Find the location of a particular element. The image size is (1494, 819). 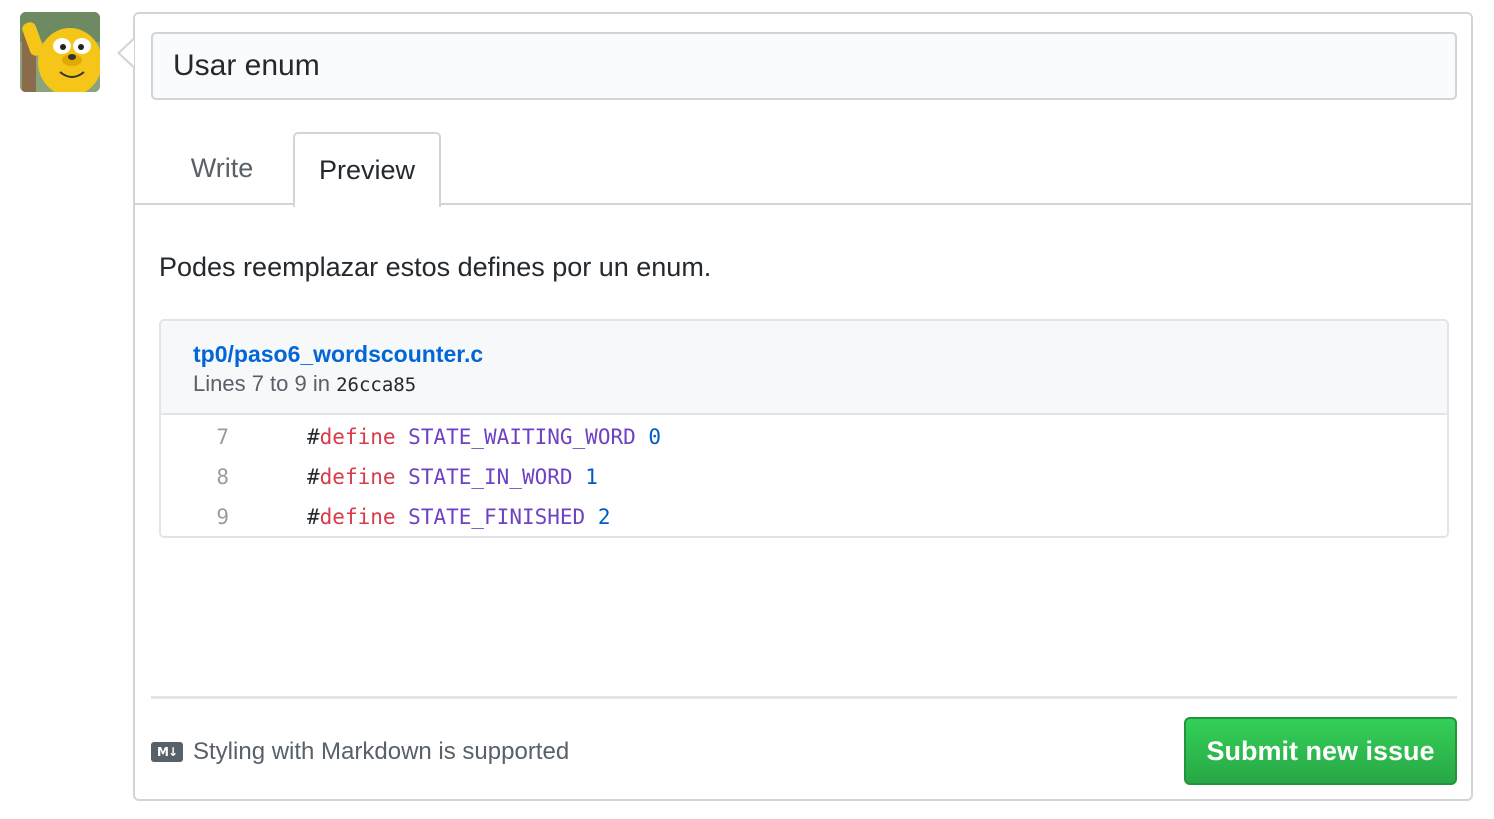

avatar is located at coordinates (60, 52).